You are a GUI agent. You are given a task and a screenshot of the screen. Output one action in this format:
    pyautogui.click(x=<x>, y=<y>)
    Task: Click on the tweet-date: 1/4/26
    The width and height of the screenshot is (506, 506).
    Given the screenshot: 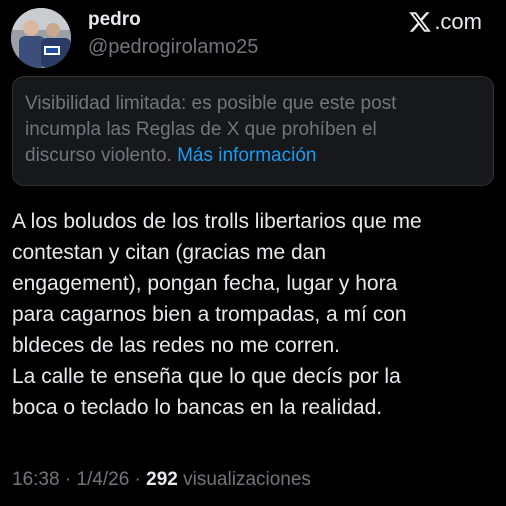 What is the action you would take?
    pyautogui.click(x=102, y=479)
    